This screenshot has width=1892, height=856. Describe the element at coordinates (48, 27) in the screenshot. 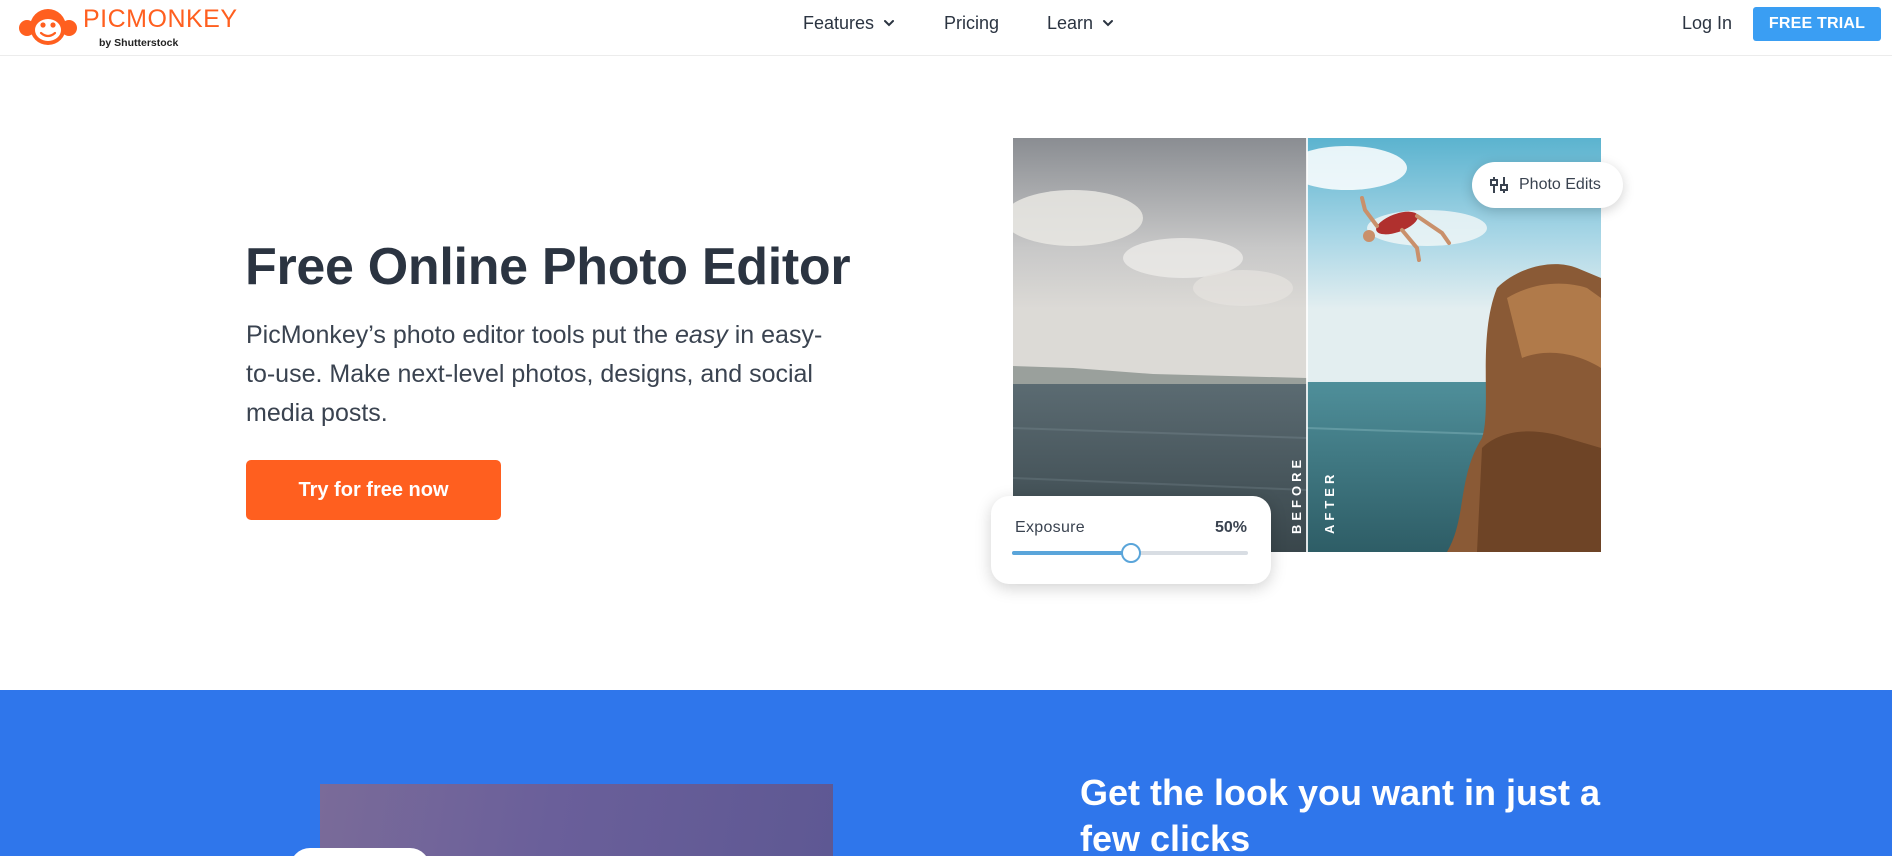

I see `monkey-logo-icon` at that location.